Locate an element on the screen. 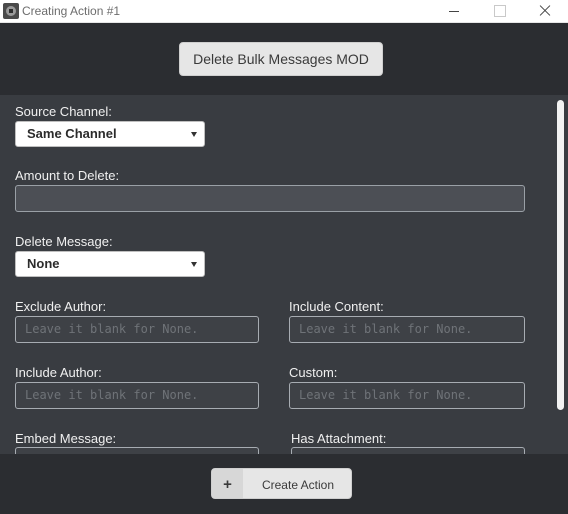 Image resolution: width=568 pixels, height=514 pixels. maximize-icon is located at coordinates (499, 11).